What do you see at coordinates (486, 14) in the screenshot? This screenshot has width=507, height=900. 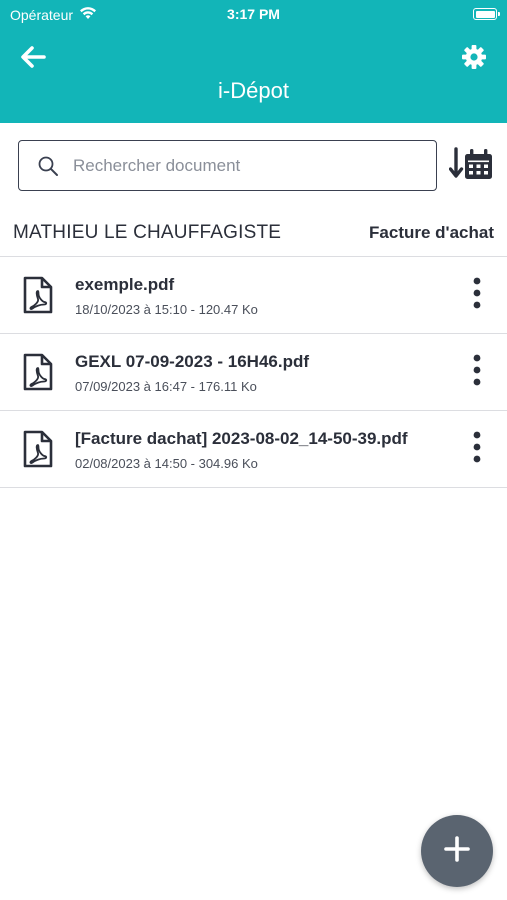 I see `battery-icon` at bounding box center [486, 14].